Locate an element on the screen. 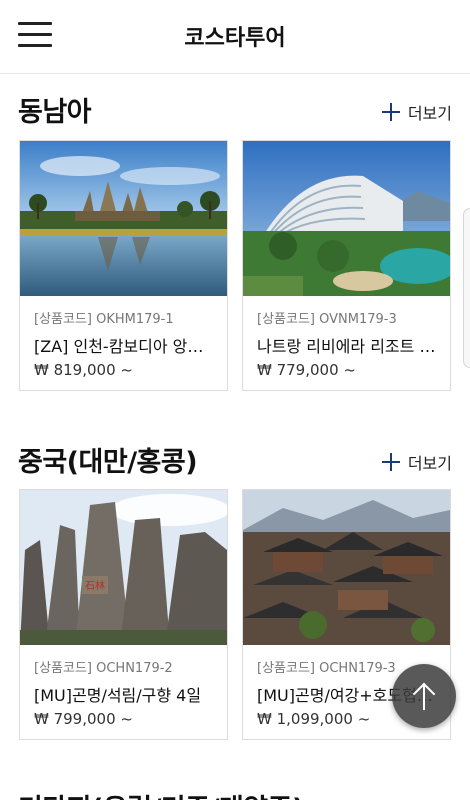 The height and width of the screenshot is (800, 470). product-image-stone-forest: 石林 is located at coordinates (123, 567).